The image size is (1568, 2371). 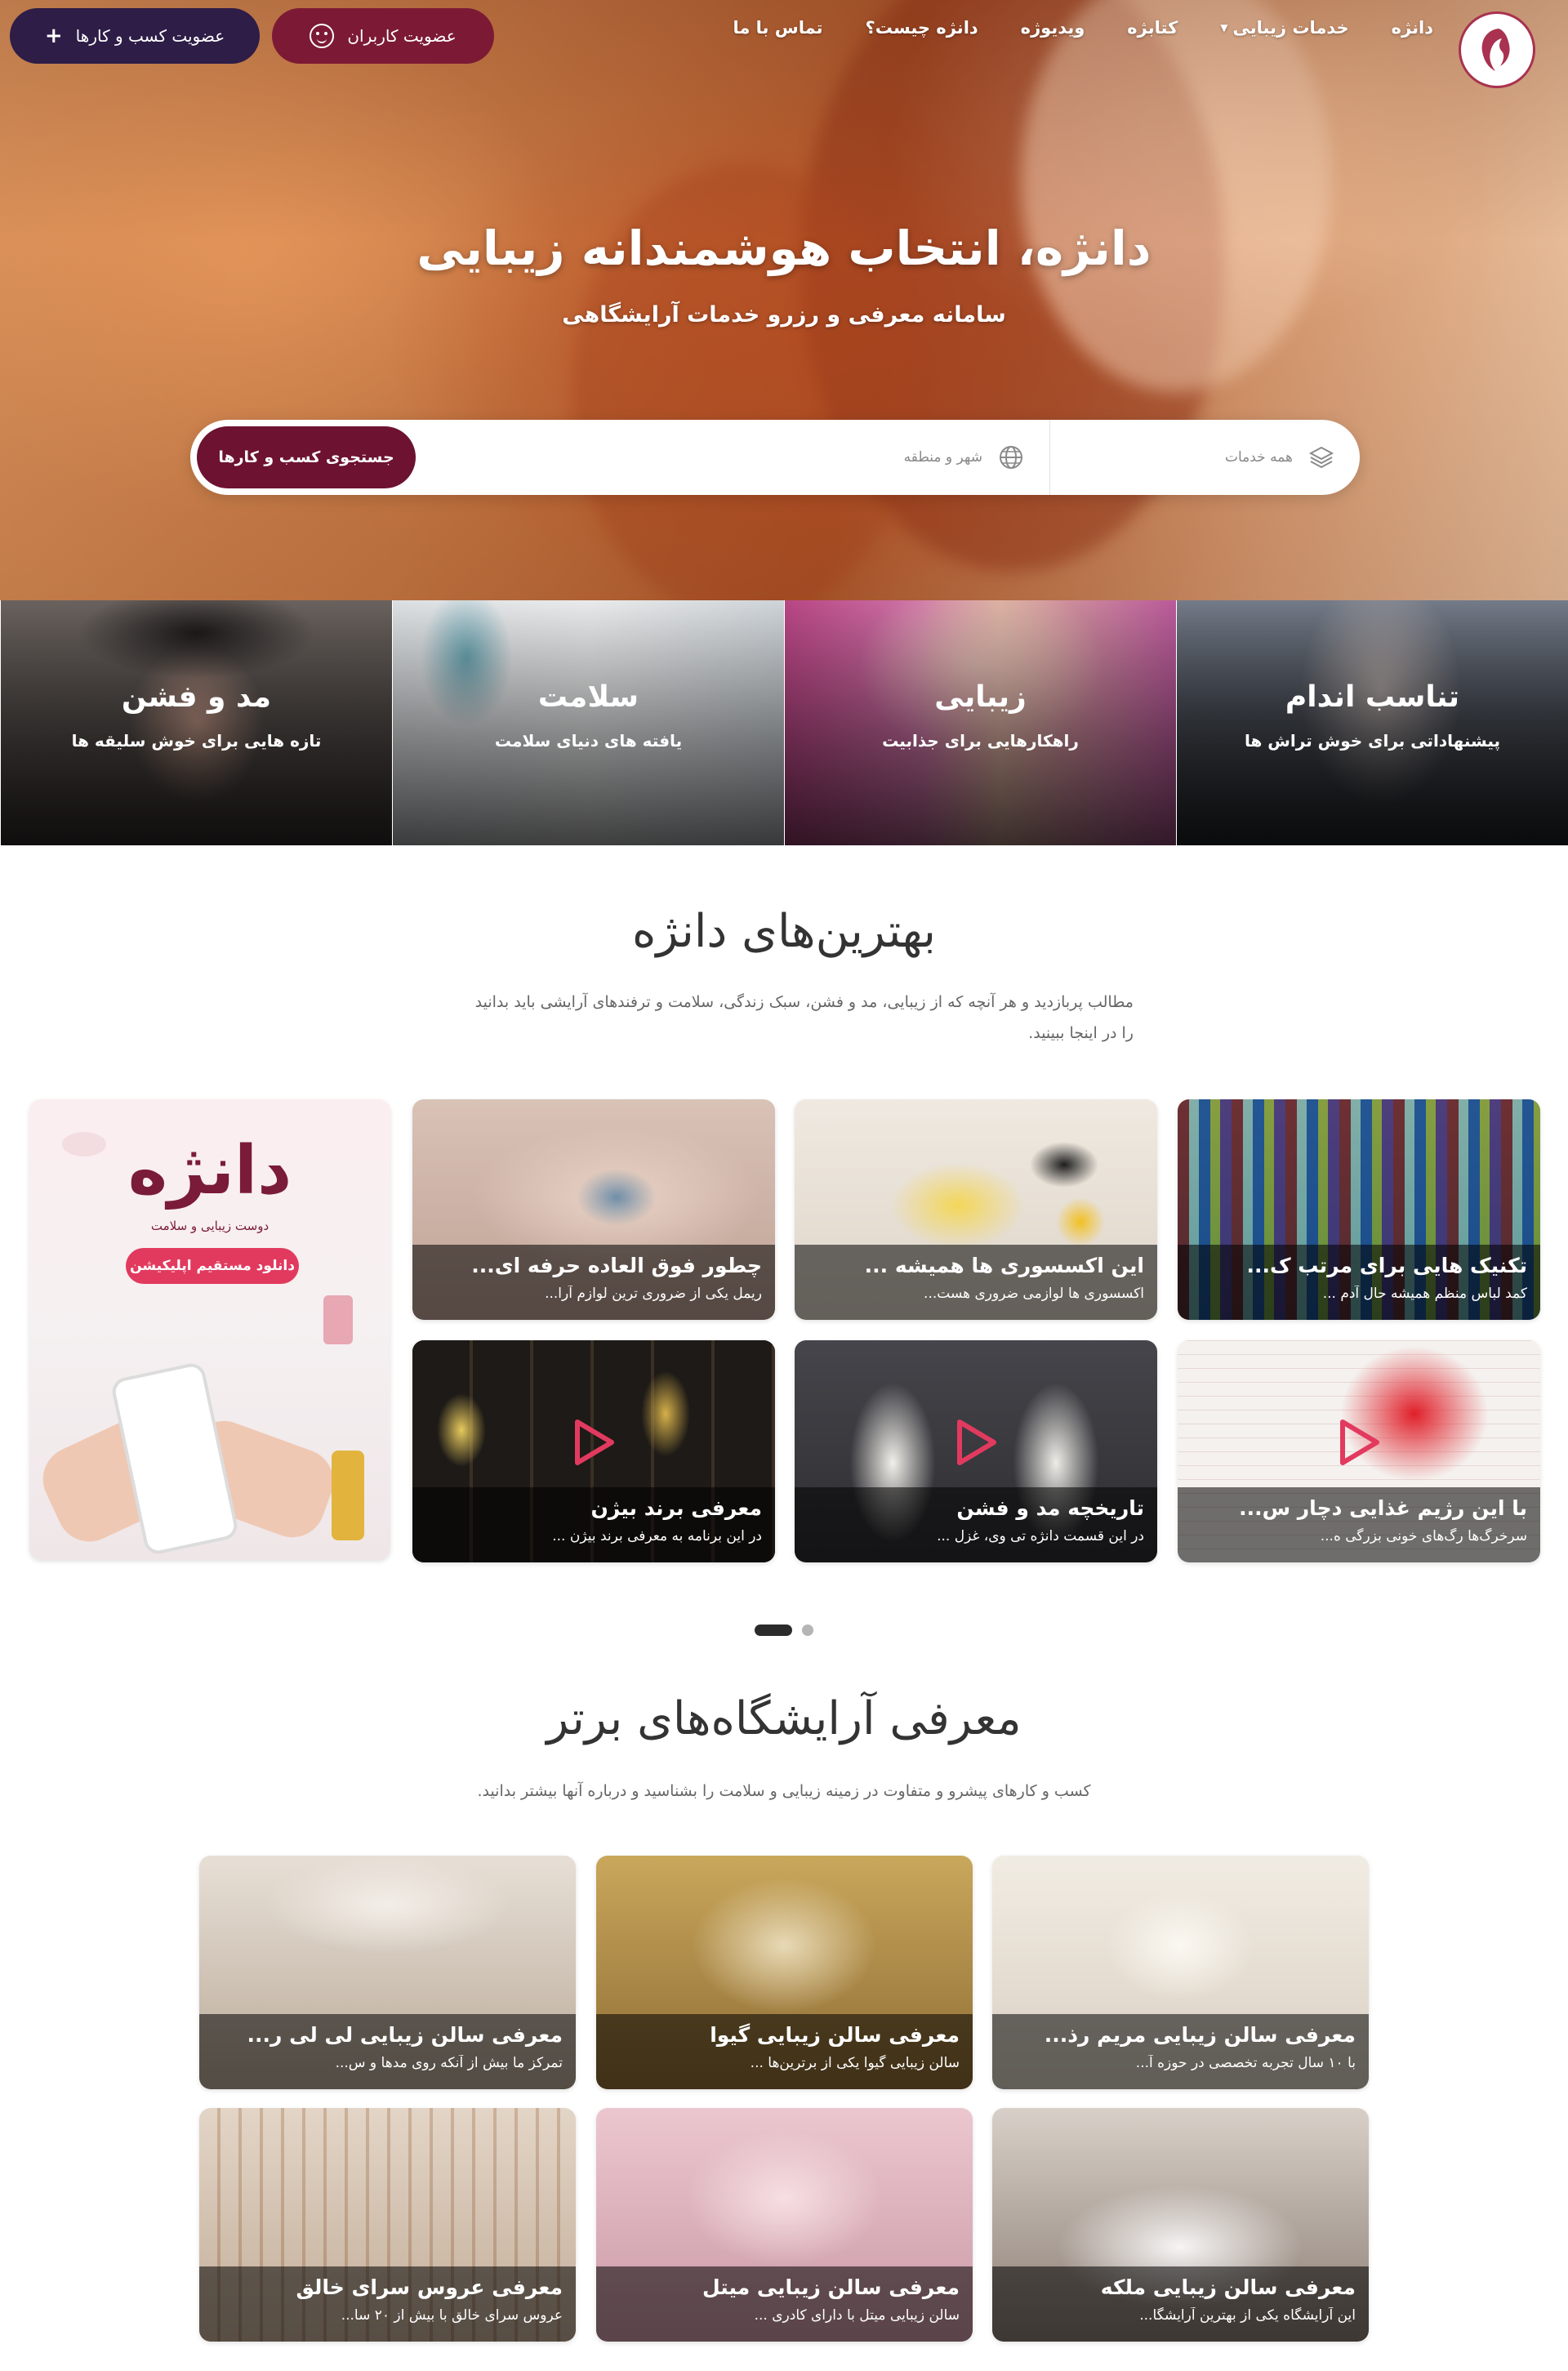 I want to click on category-health: سلامت یافته های دنیای سلامت, so click(x=588, y=722).